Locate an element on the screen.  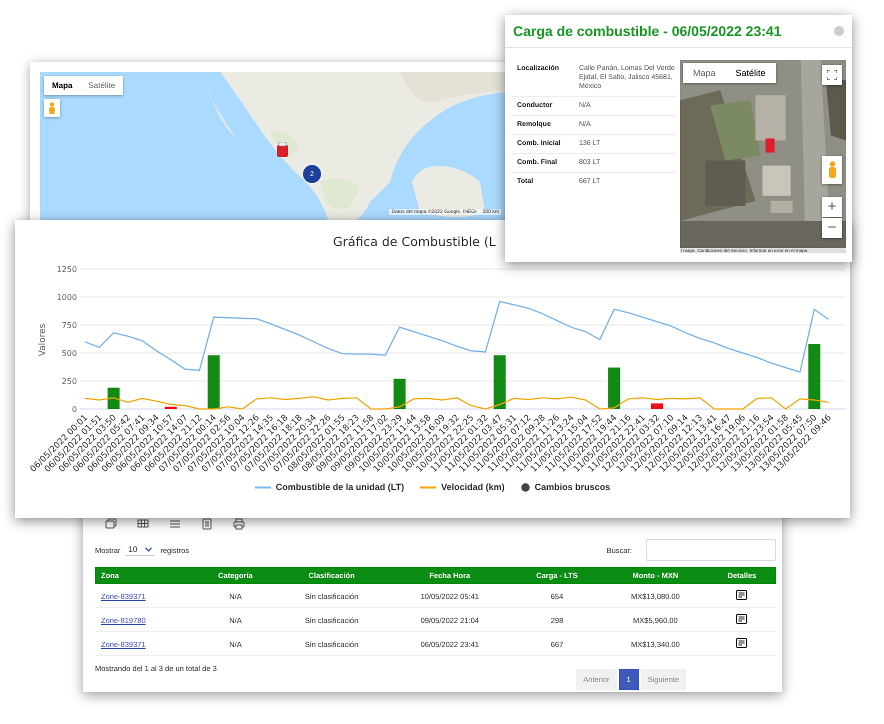
fullscreen-icon is located at coordinates (832, 75).